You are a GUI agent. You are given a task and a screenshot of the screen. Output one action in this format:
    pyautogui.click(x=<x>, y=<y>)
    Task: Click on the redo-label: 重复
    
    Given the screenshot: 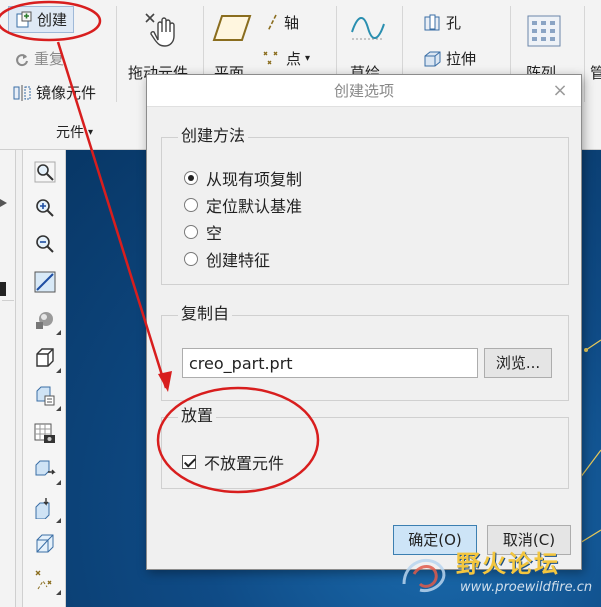 What is the action you would take?
    pyautogui.click(x=49, y=59)
    